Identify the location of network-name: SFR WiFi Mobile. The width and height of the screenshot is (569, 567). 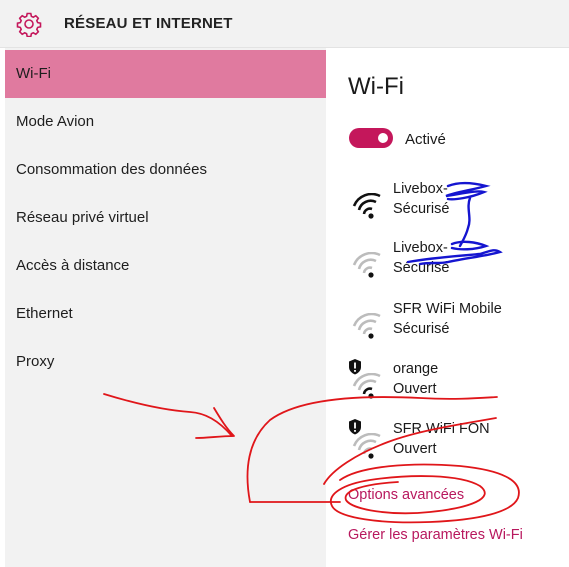
(447, 309).